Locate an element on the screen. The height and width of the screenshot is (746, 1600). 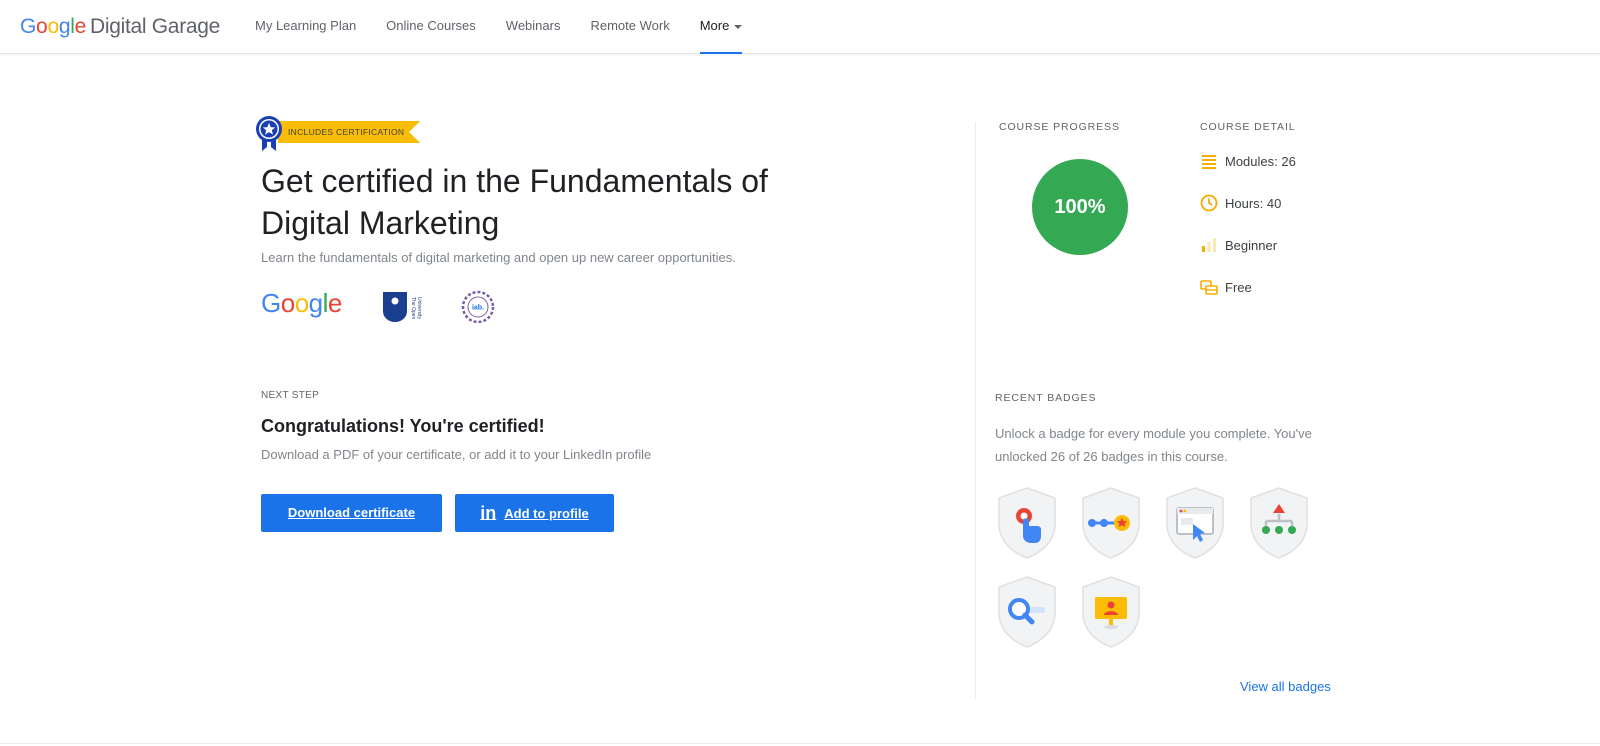
nav-online-courses: Online Courses is located at coordinates (431, 27).